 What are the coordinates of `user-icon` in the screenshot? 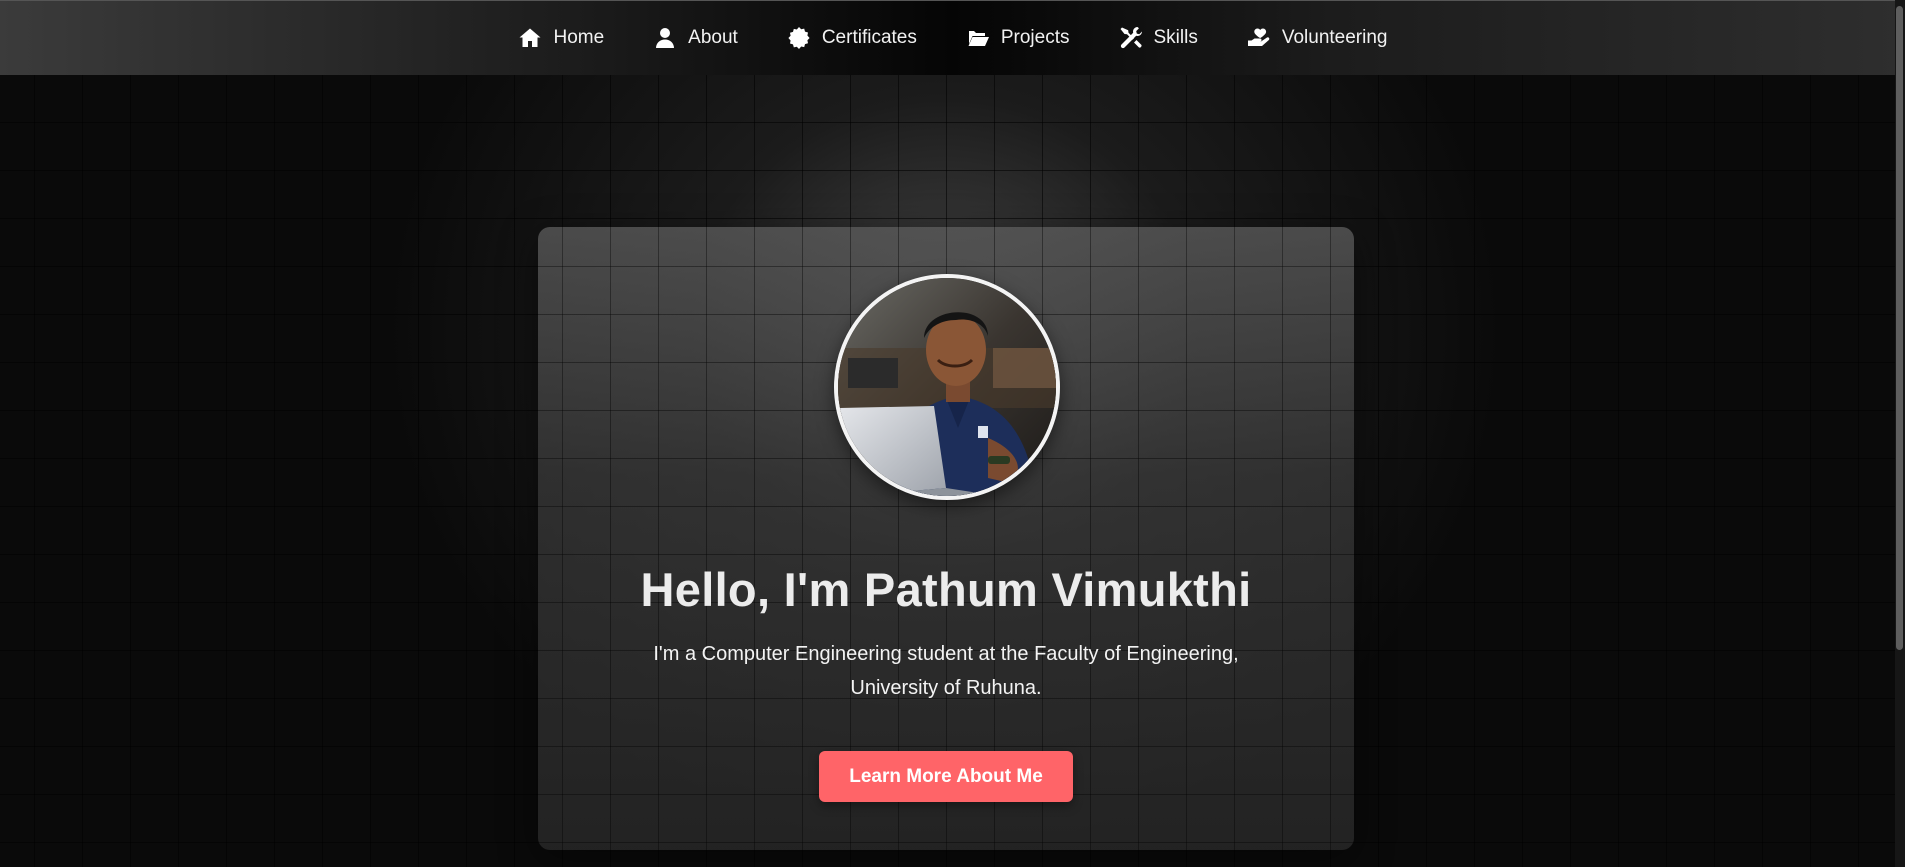 It's located at (665, 38).